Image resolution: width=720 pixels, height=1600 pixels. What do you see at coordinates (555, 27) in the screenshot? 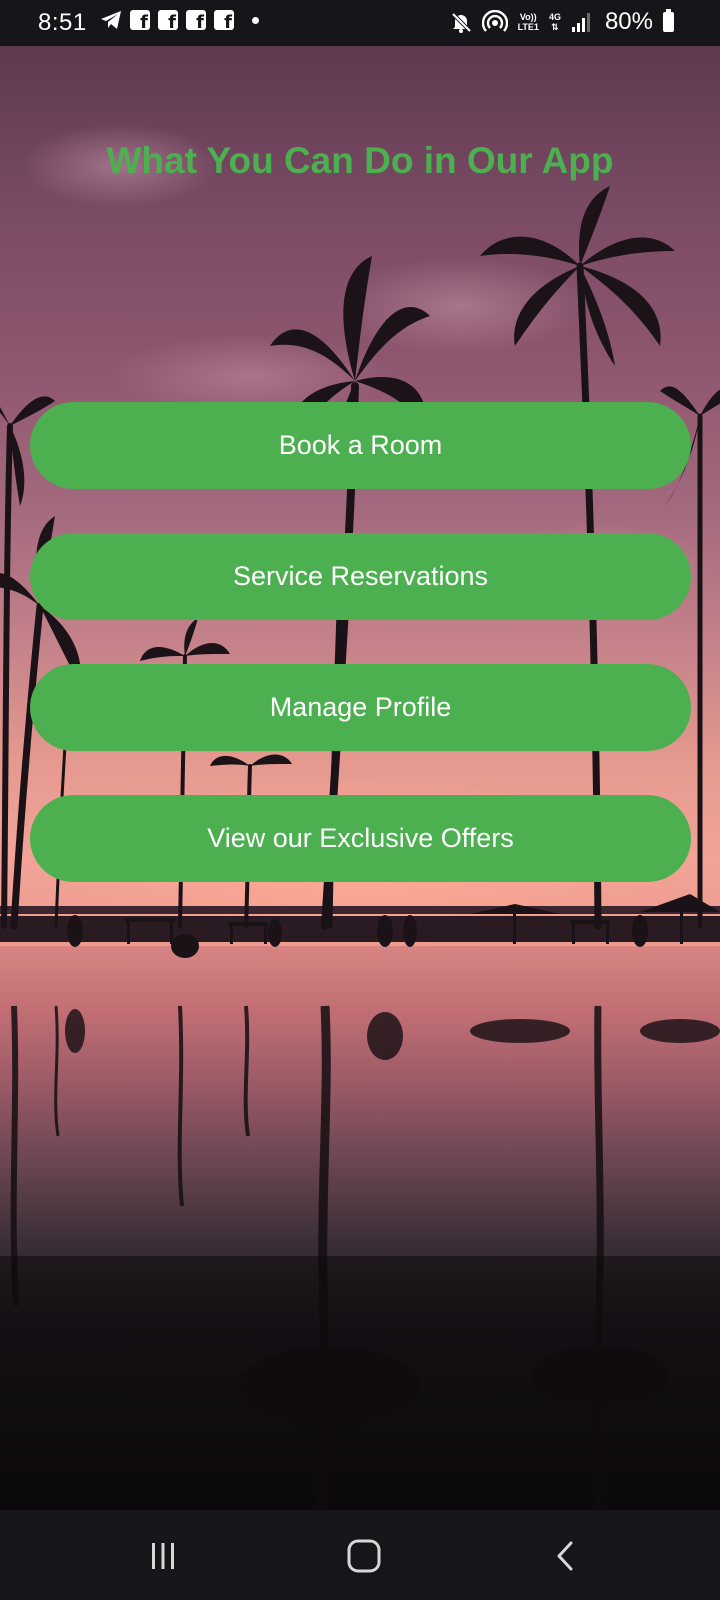
I see `data-arrows-icon: ⇅` at bounding box center [555, 27].